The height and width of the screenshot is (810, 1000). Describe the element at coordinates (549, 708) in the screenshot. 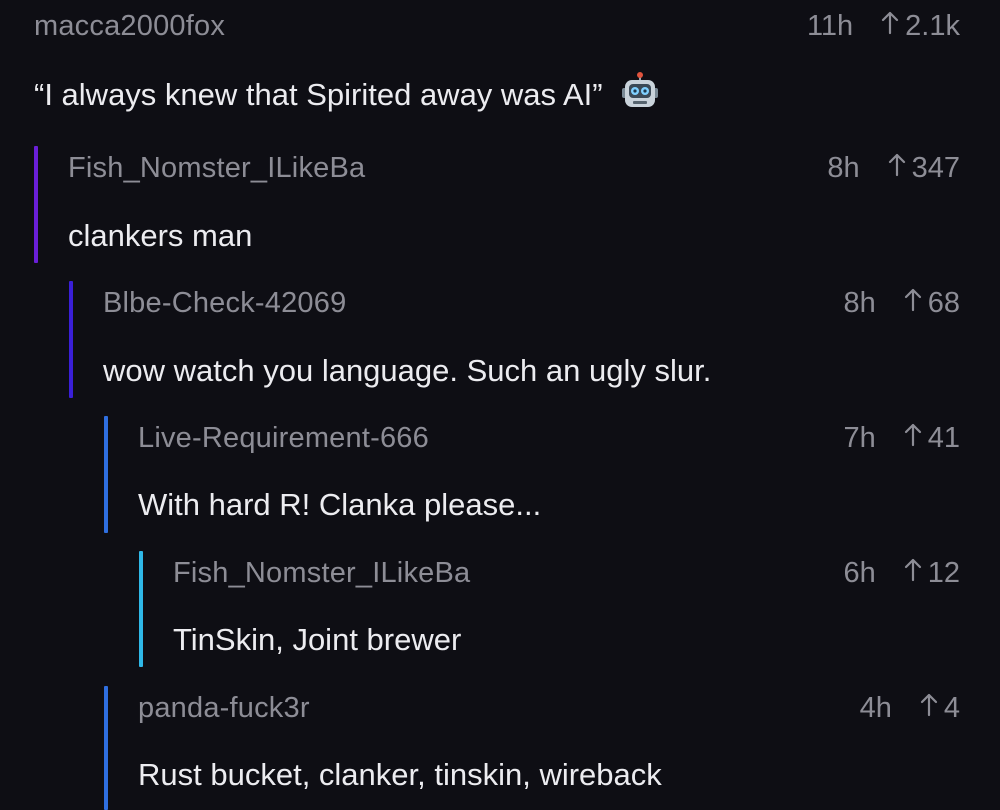

I see `comment-header: panda-fuck3r 4h 4` at that location.